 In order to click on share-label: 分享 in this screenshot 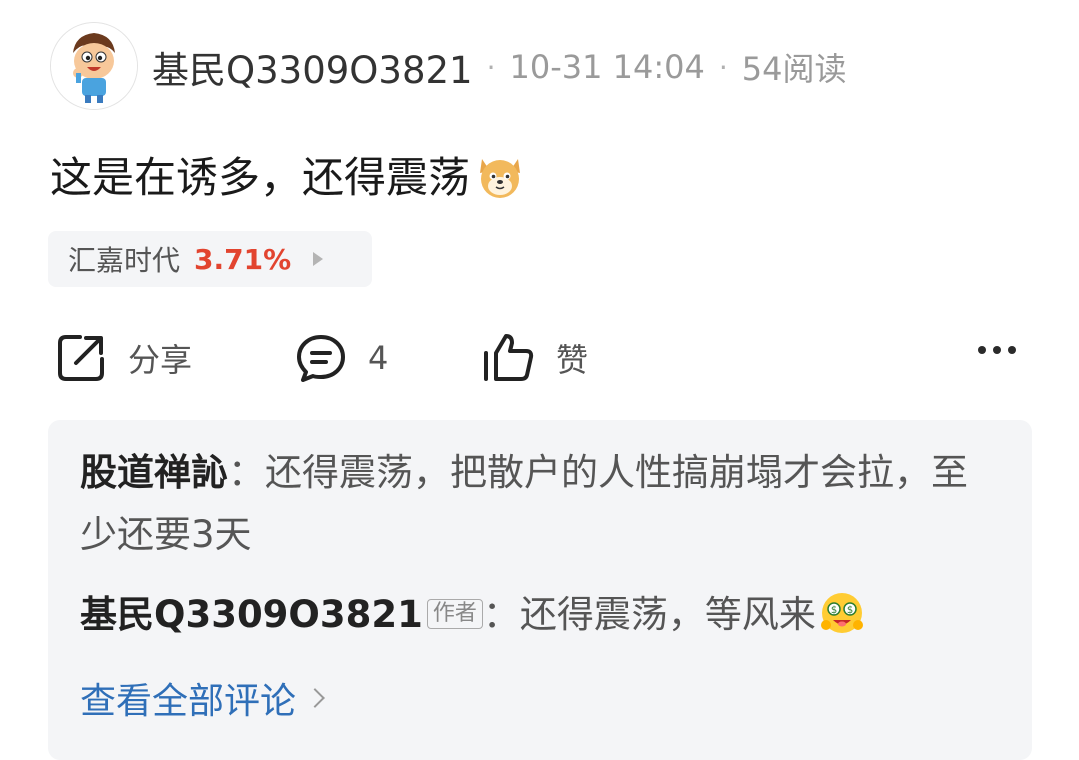, I will do `click(160, 360)`.